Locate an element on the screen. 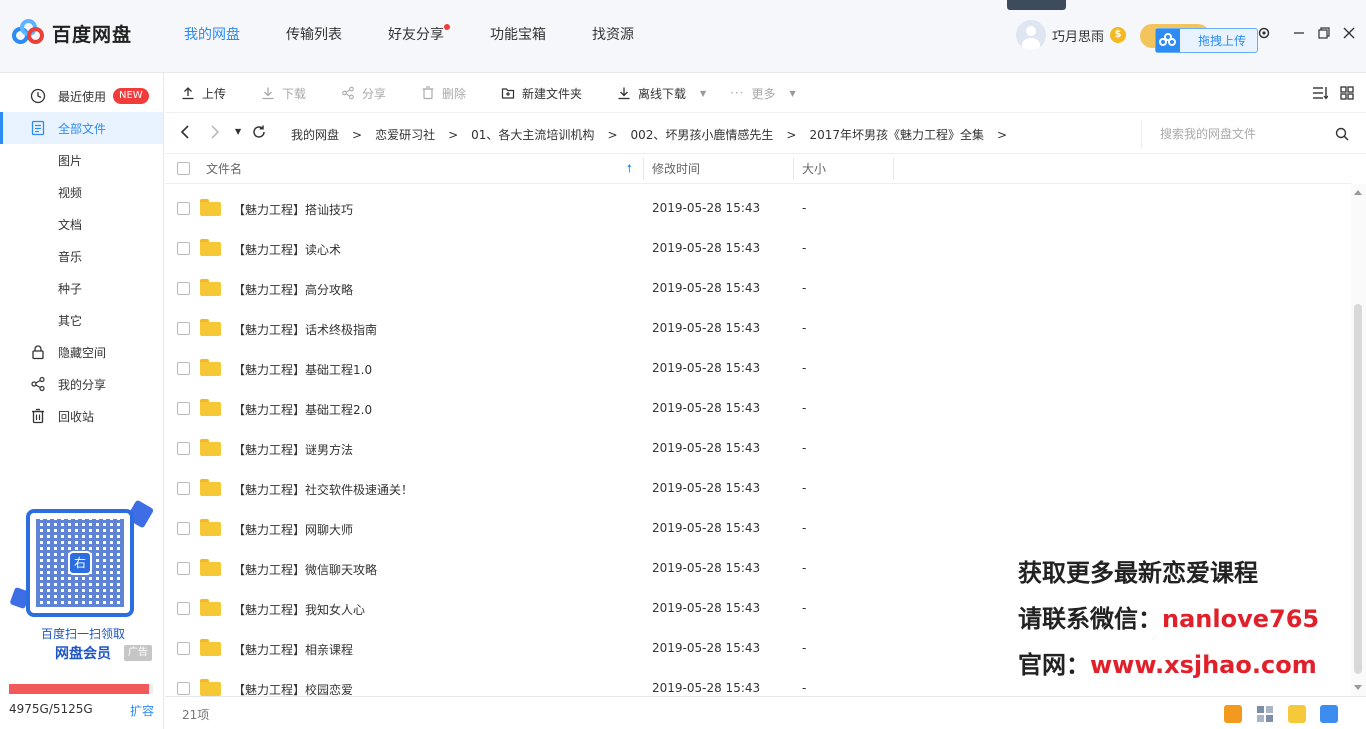 This screenshot has height=729, width=1366. sidebar-item-my-shares: 我的分享 is located at coordinates (81, 384).